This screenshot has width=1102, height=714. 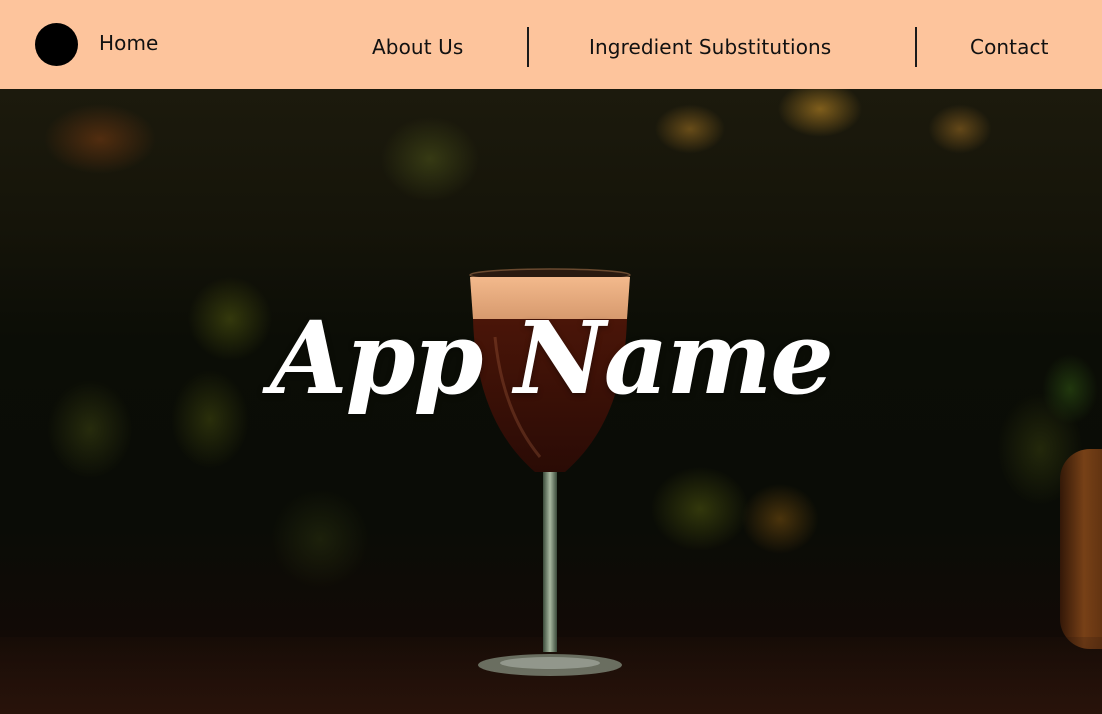 What do you see at coordinates (1009, 47) in the screenshot?
I see `nav-contact-link: Contact` at bounding box center [1009, 47].